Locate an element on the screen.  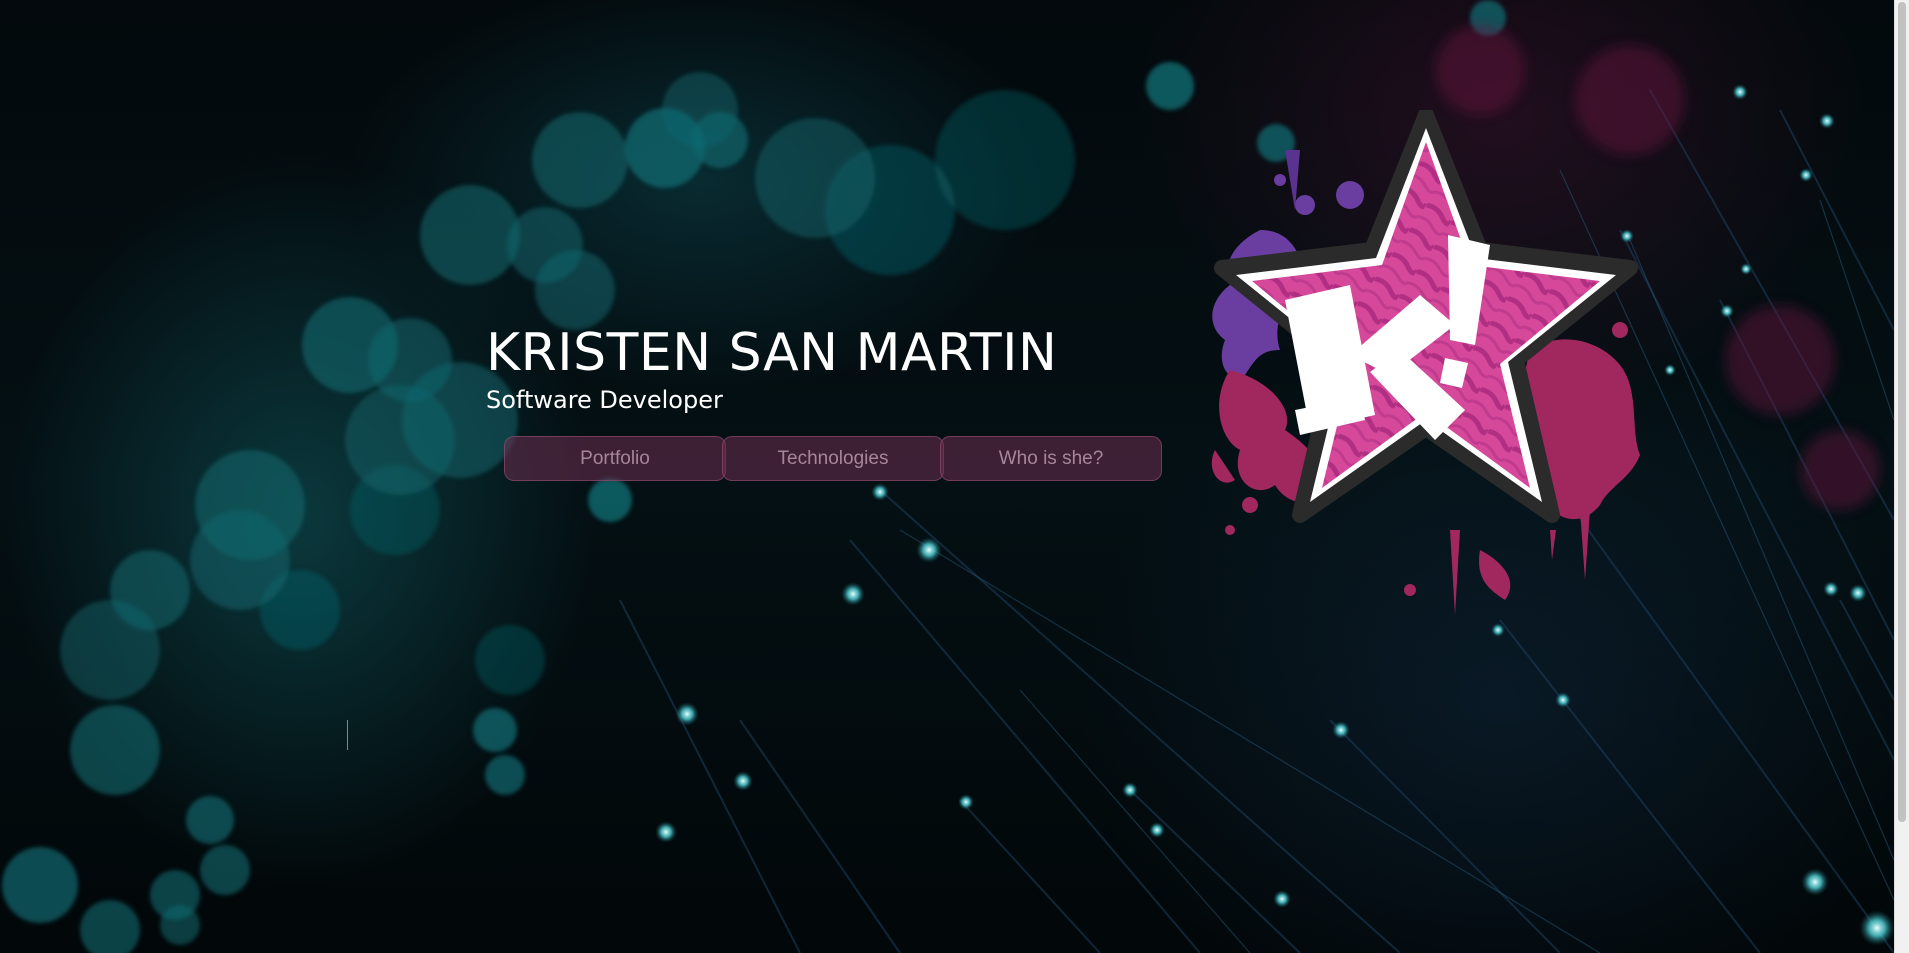
page-scrollbar is located at coordinates (1901, 476).